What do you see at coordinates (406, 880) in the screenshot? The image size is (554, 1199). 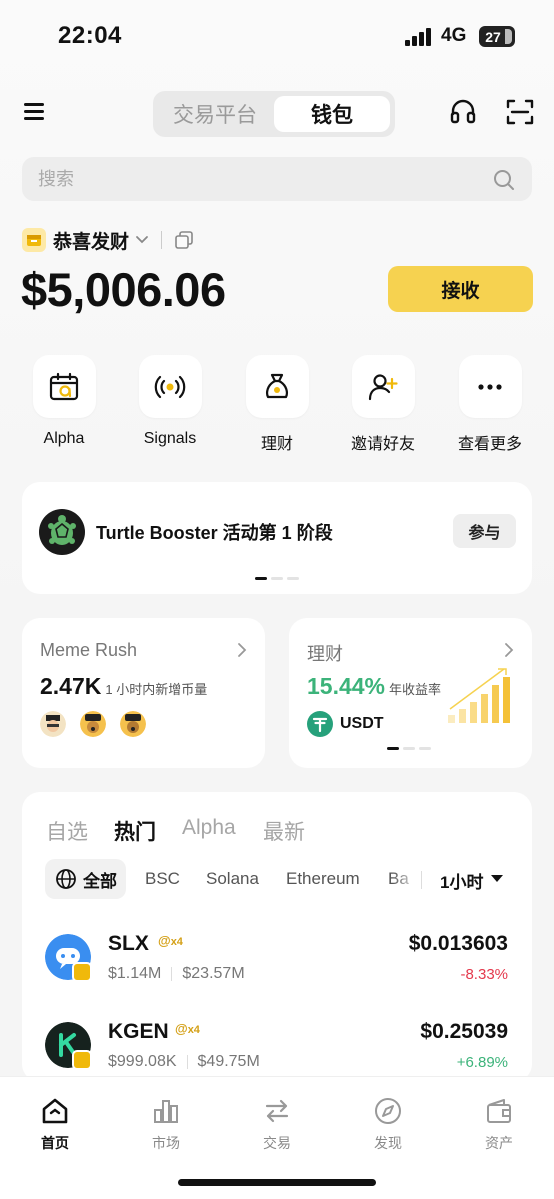 I see `chain-list-fade` at bounding box center [406, 880].